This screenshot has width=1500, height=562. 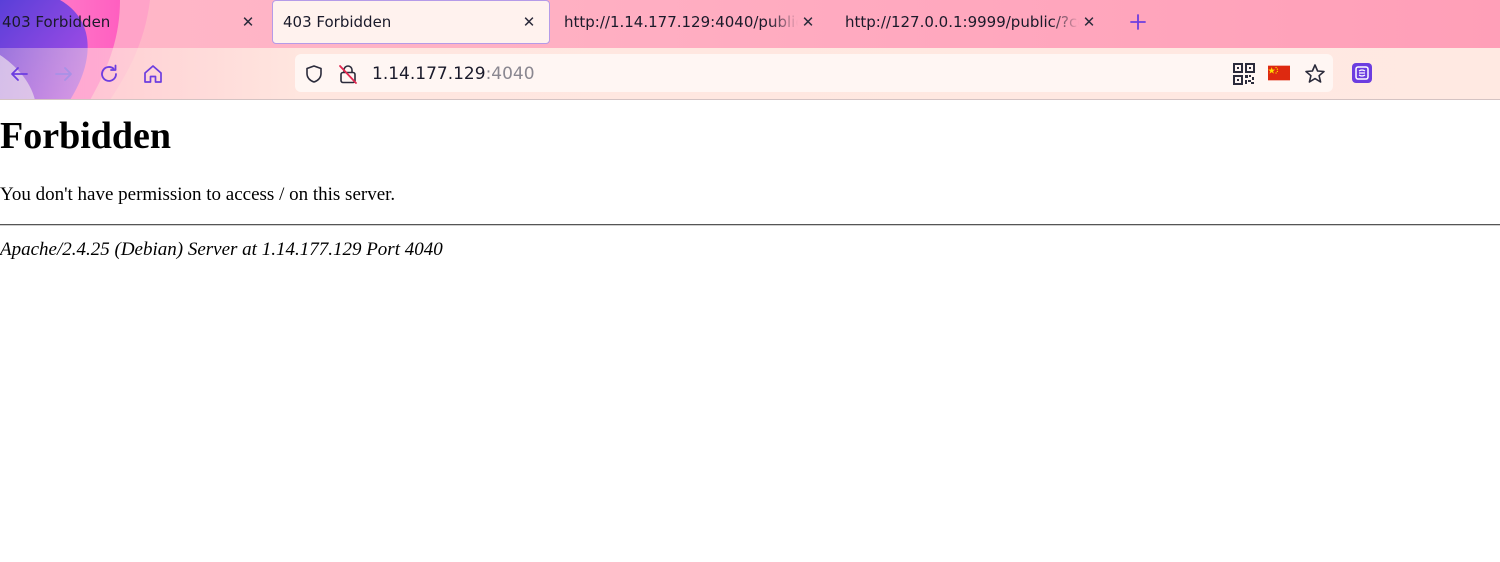 What do you see at coordinates (1244, 74) in the screenshot?
I see `qr-code-icon` at bounding box center [1244, 74].